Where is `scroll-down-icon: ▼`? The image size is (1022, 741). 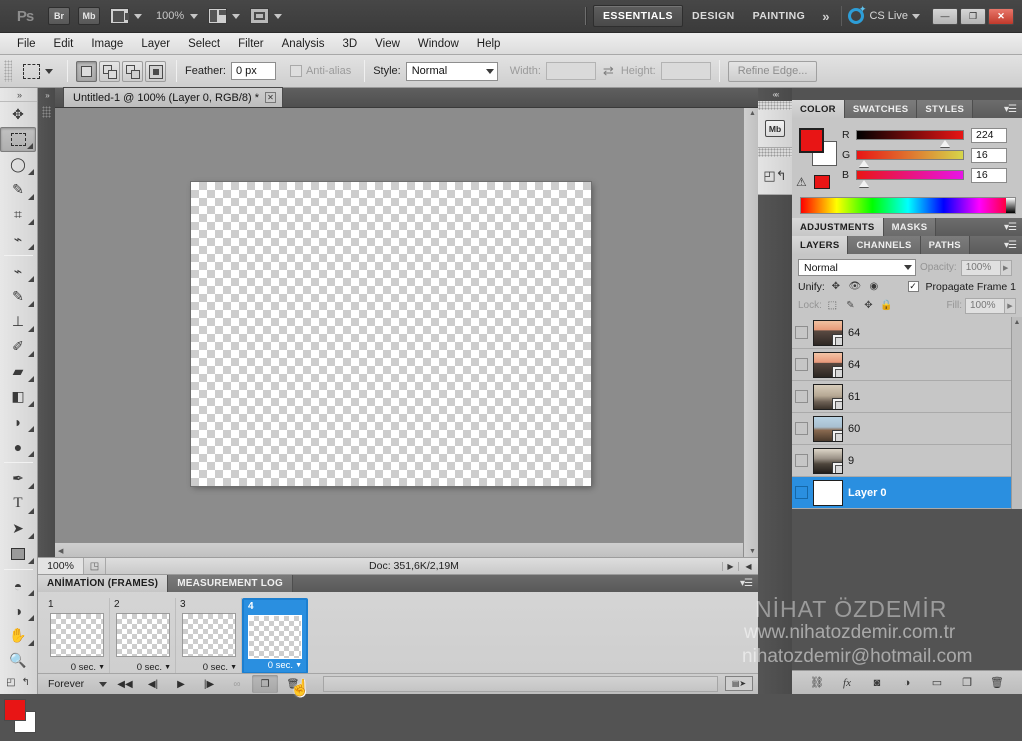 scroll-down-icon: ▼ is located at coordinates (752, 551).